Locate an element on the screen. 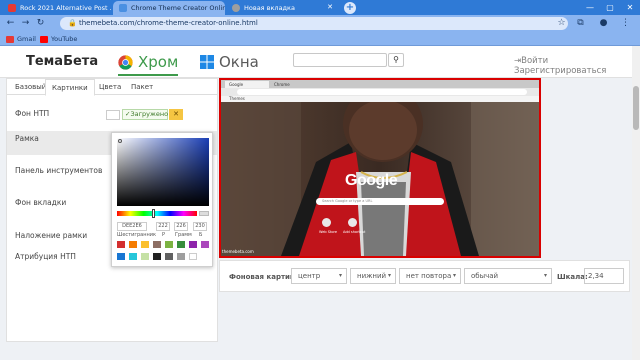 The height and width of the screenshot is (360, 640). close-window-icon: ✕ is located at coordinates (630, 7).